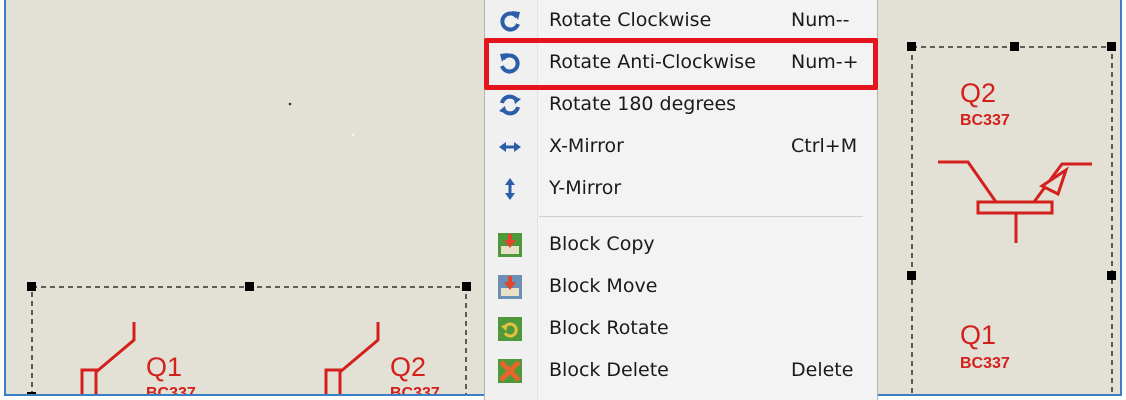 Image resolution: width=1126 pixels, height=400 pixels. Describe the element at coordinates (681, 286) in the screenshot. I see `menu-item-block-move: Block Move` at that location.